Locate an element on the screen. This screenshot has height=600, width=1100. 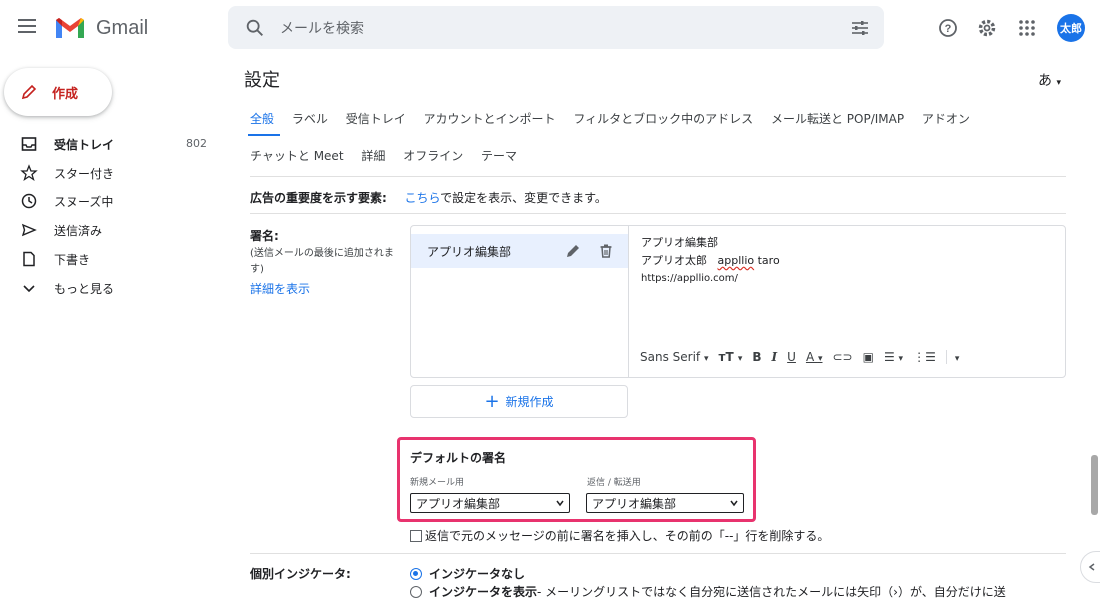
search-bar: メールを検索 is located at coordinates (556, 27).